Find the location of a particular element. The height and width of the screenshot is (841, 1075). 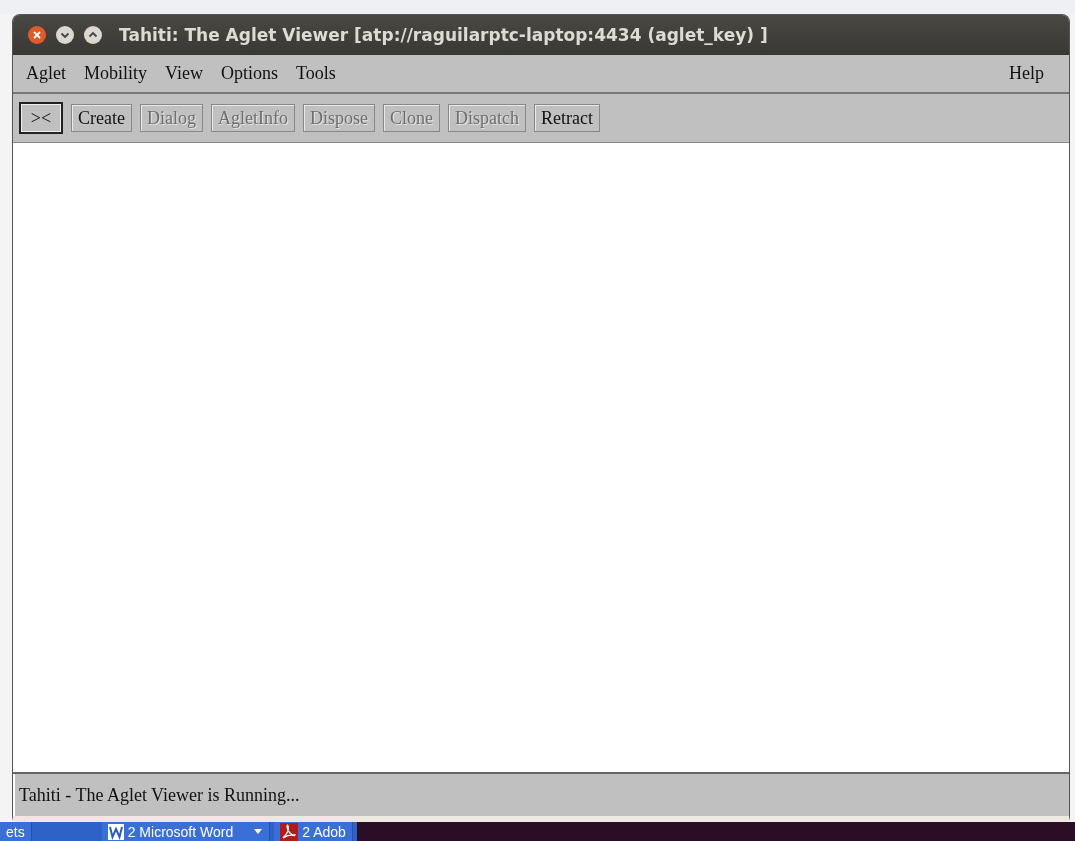

menu-item: Aglet is located at coordinates (52, 73).